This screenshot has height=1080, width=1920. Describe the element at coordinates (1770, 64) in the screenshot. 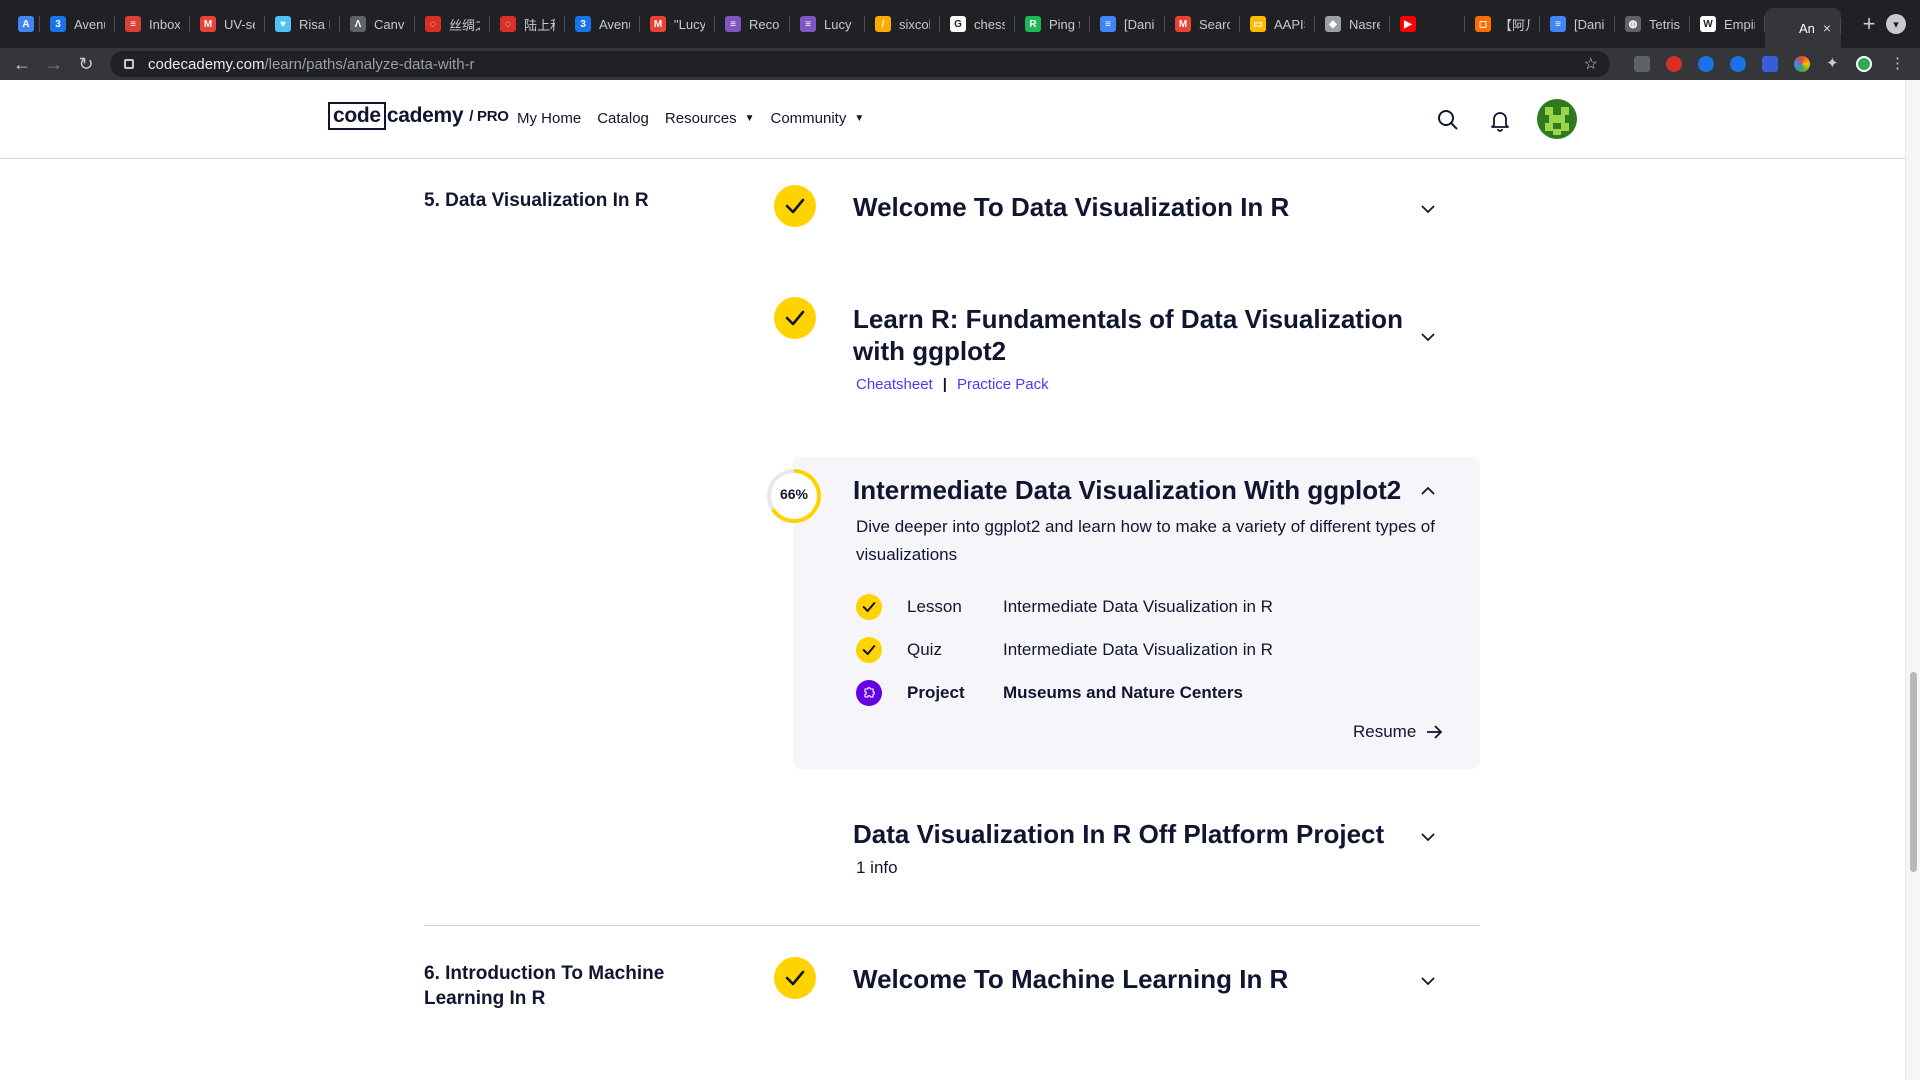

I see `extension-bookmark-icon` at that location.